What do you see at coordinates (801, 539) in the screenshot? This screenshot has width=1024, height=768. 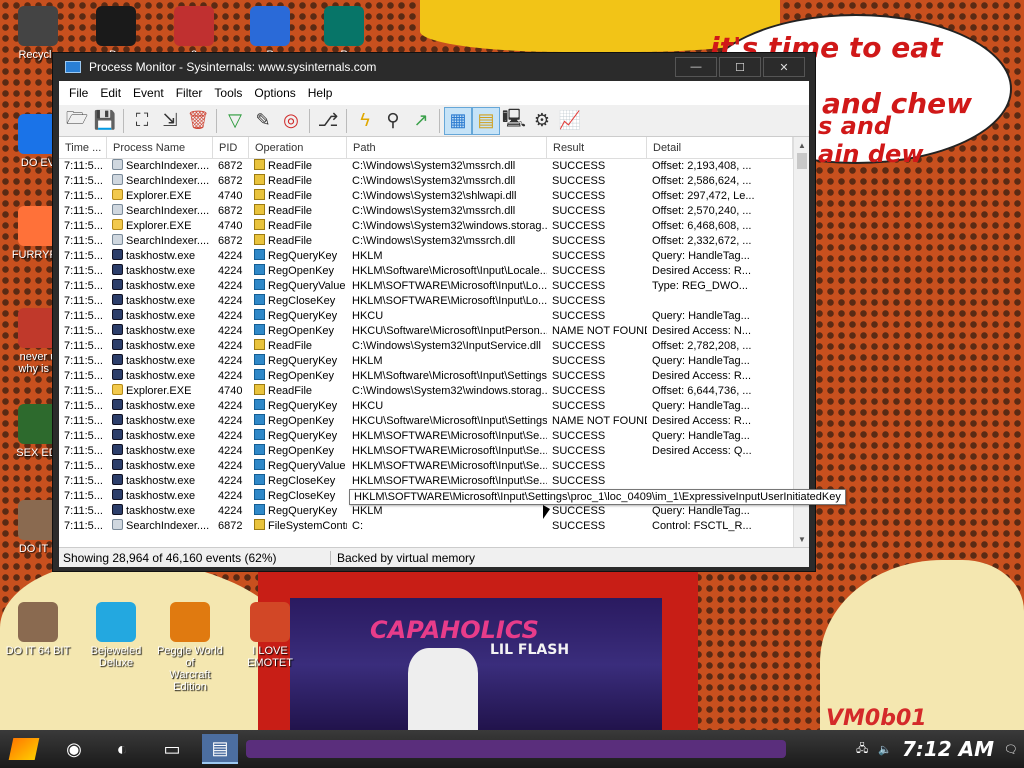 I see `scroll-down-icon: ▼` at bounding box center [801, 539].